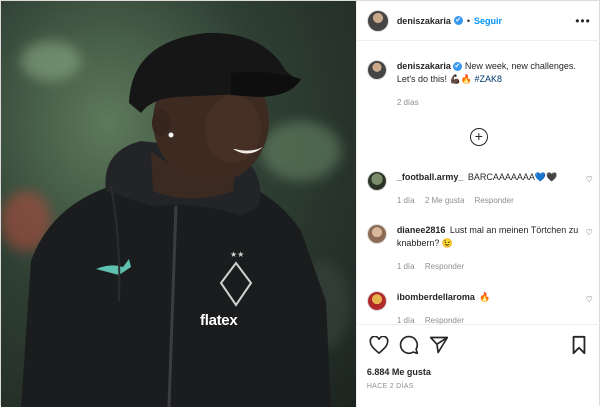  I want to click on comment-likes: 2 Me gusta, so click(445, 200).